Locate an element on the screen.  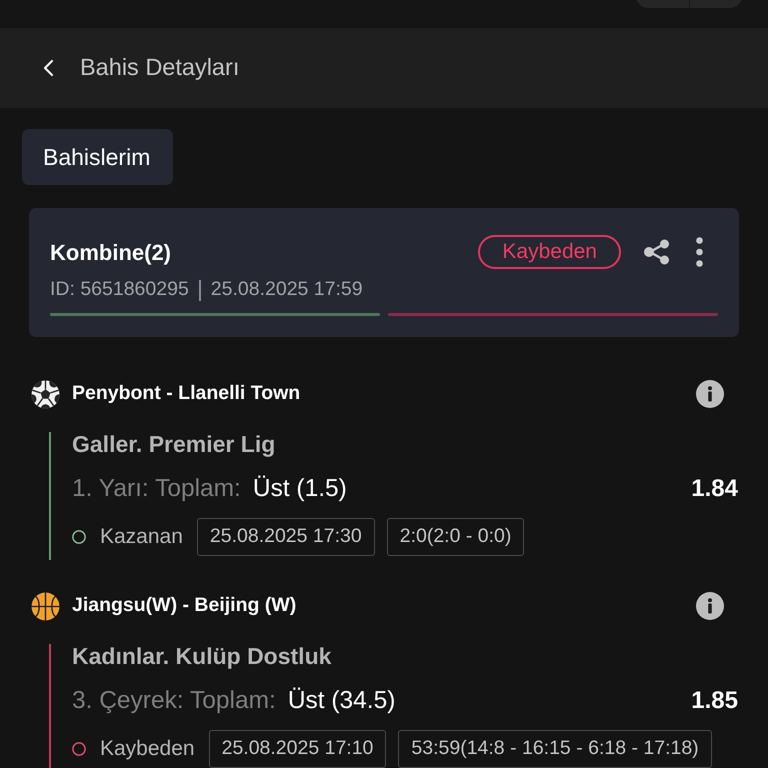
bet-date: 25.08.2025 17:59 is located at coordinates (286, 289).